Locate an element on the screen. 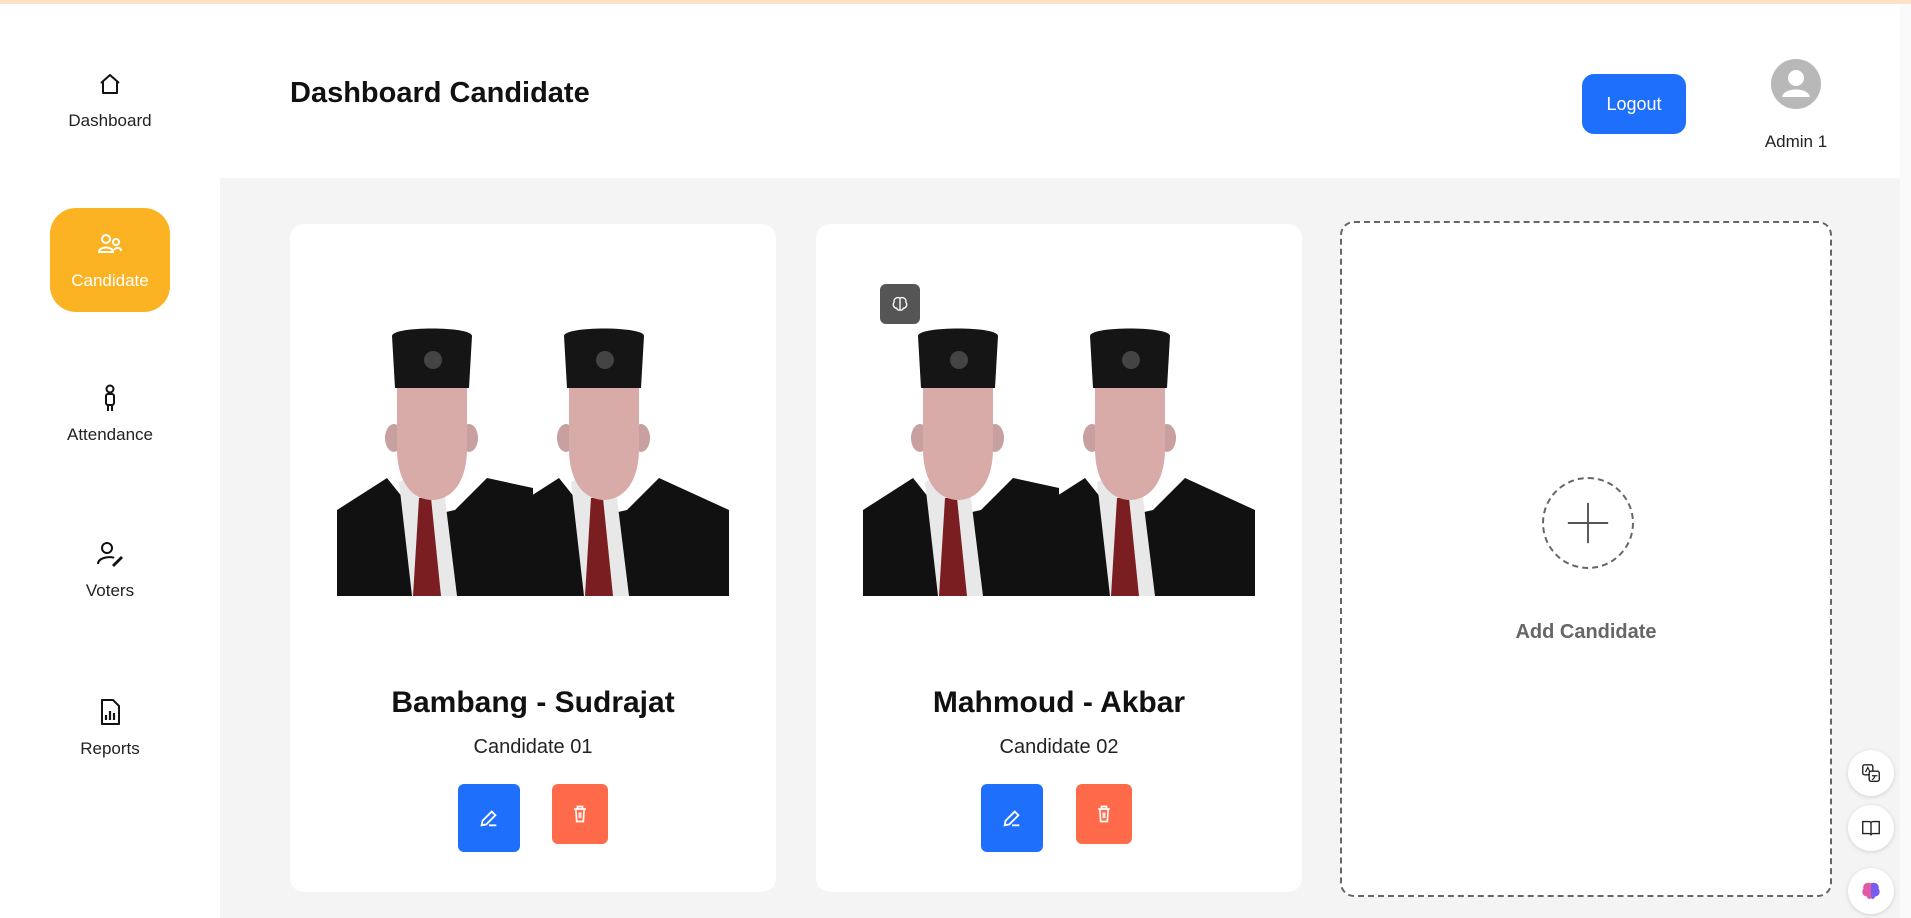 This screenshot has width=1911, height=918. ai-assistant-button is located at coordinates (1871, 891).